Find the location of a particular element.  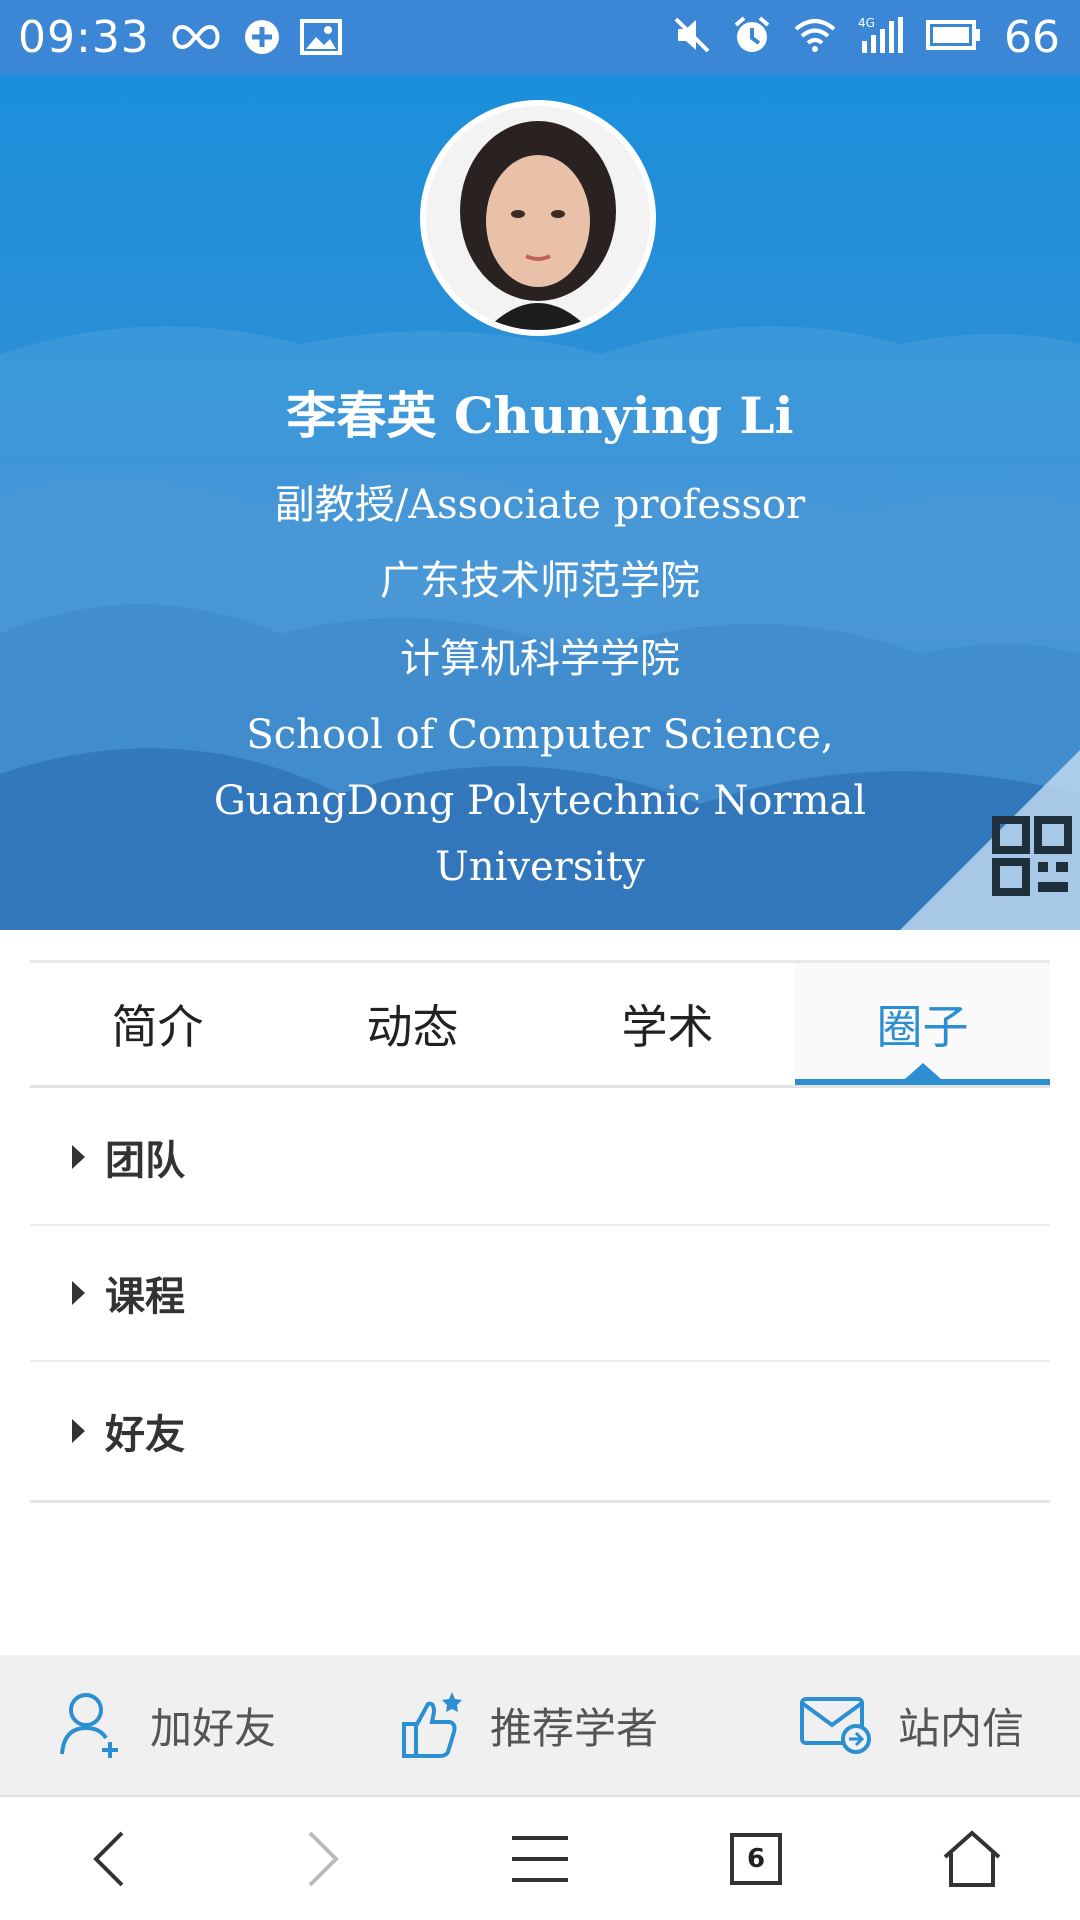

action-bar: 加好友 推荐学者 站内信 is located at coordinates (540, 1726).